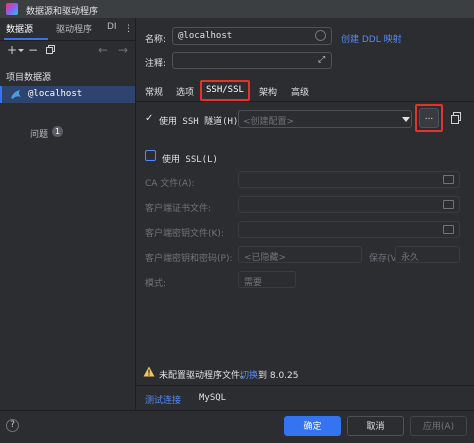 This screenshot has width=474, height=443. What do you see at coordinates (156, 64) in the screenshot?
I see `comment-label: 注释:` at bounding box center [156, 64].